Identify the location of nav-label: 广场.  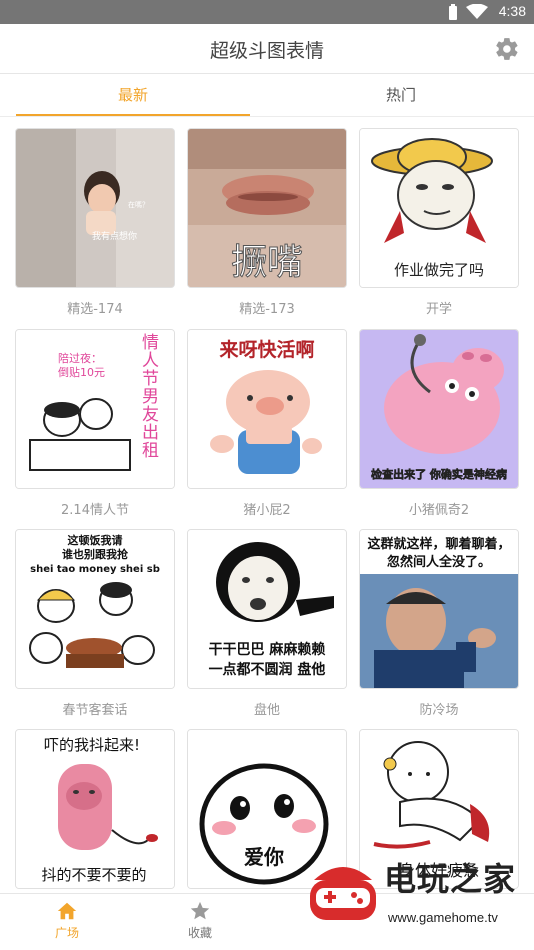
(66, 933).